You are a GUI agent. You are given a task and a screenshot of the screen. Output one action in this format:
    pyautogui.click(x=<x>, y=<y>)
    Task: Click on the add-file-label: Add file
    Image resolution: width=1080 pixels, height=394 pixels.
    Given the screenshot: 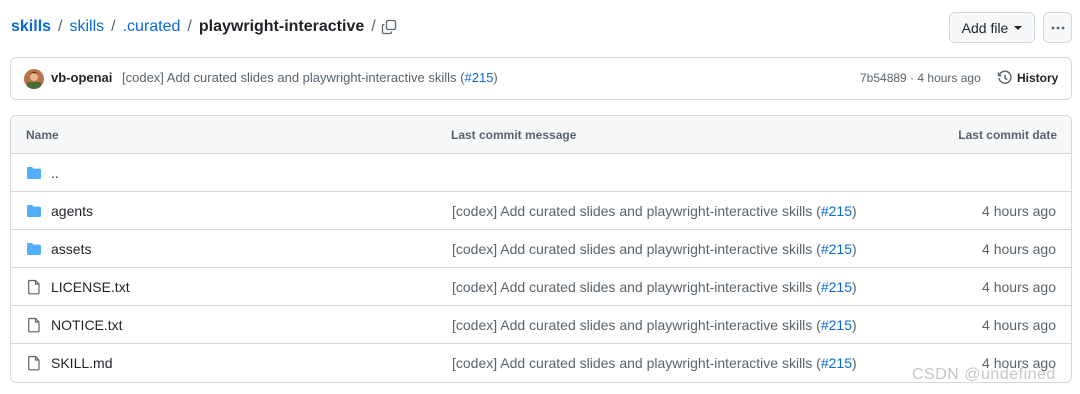 What is the action you would take?
    pyautogui.click(x=985, y=27)
    